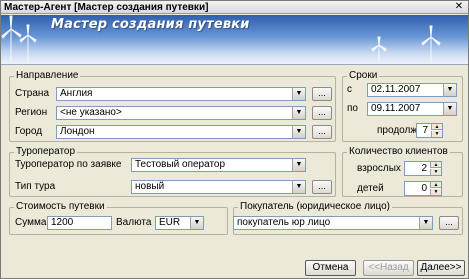 The width and height of the screenshot is (469, 279). I want to click on currency-value: EUR, so click(170, 222).